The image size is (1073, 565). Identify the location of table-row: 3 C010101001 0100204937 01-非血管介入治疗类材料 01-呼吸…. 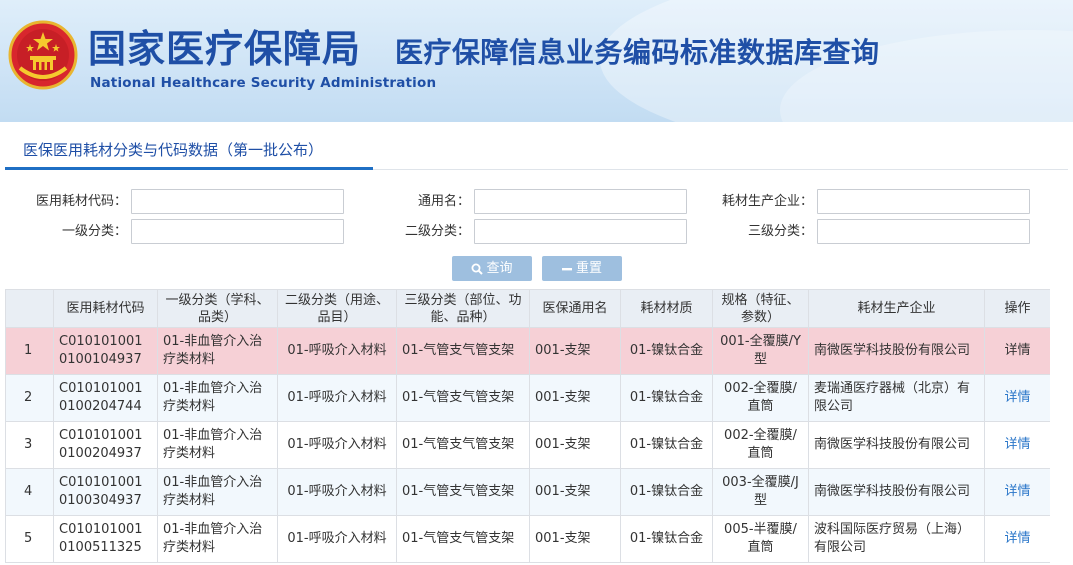
(528, 445).